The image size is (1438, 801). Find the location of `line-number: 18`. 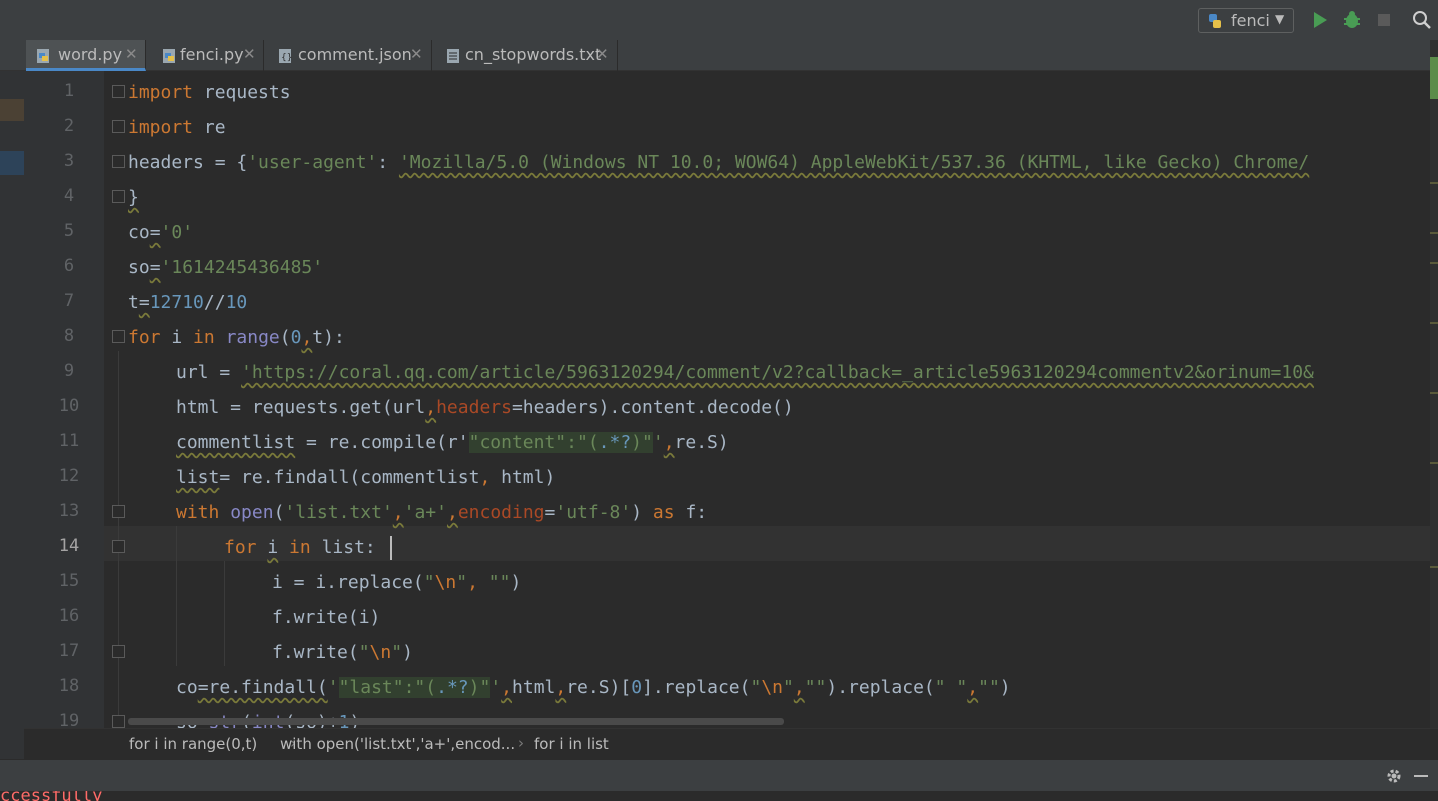

line-number: 18 is located at coordinates (69, 686).